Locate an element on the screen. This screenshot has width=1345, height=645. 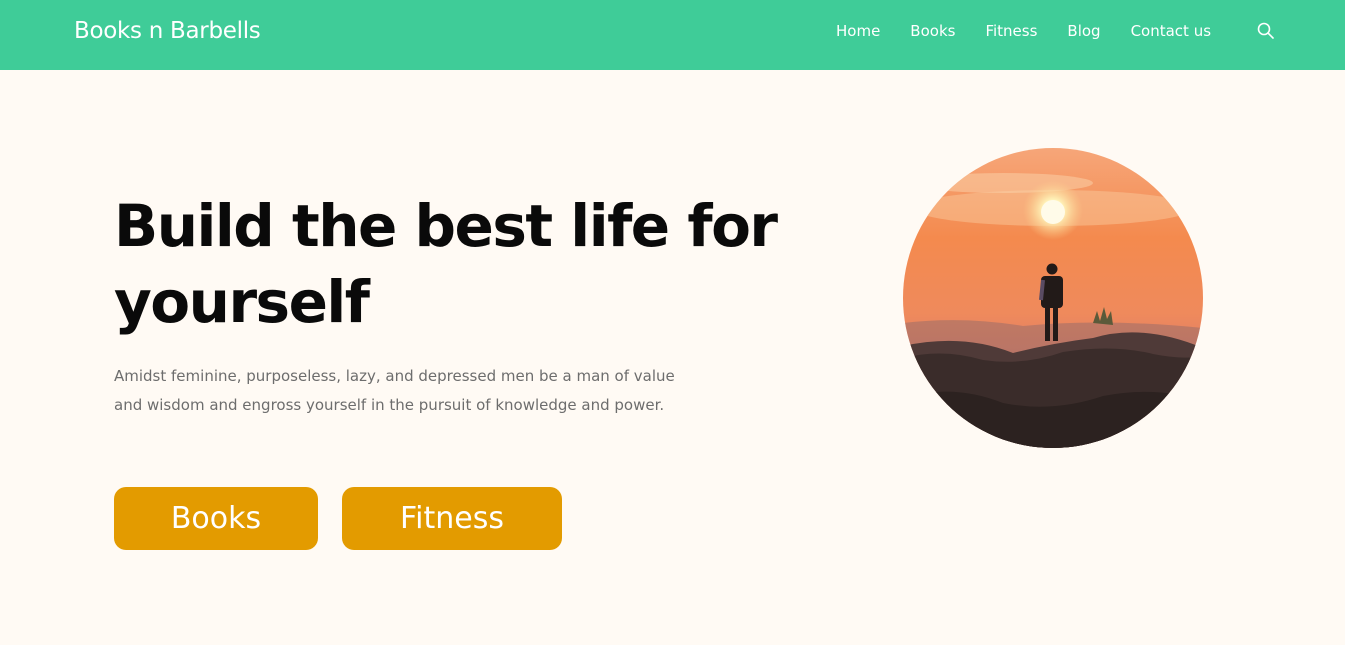
nav-fitness: Fitness is located at coordinates (1011, 31).